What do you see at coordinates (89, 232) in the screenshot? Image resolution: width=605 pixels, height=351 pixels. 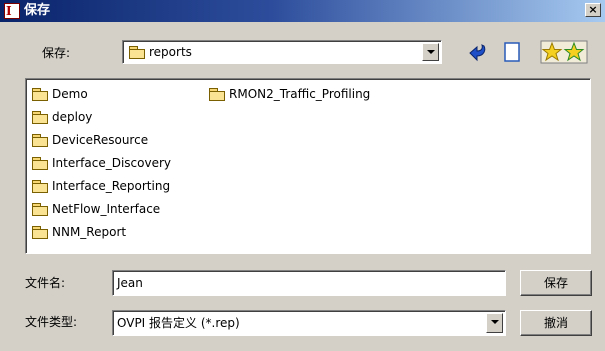 I see `list-item-label: NNM_Report` at bounding box center [89, 232].